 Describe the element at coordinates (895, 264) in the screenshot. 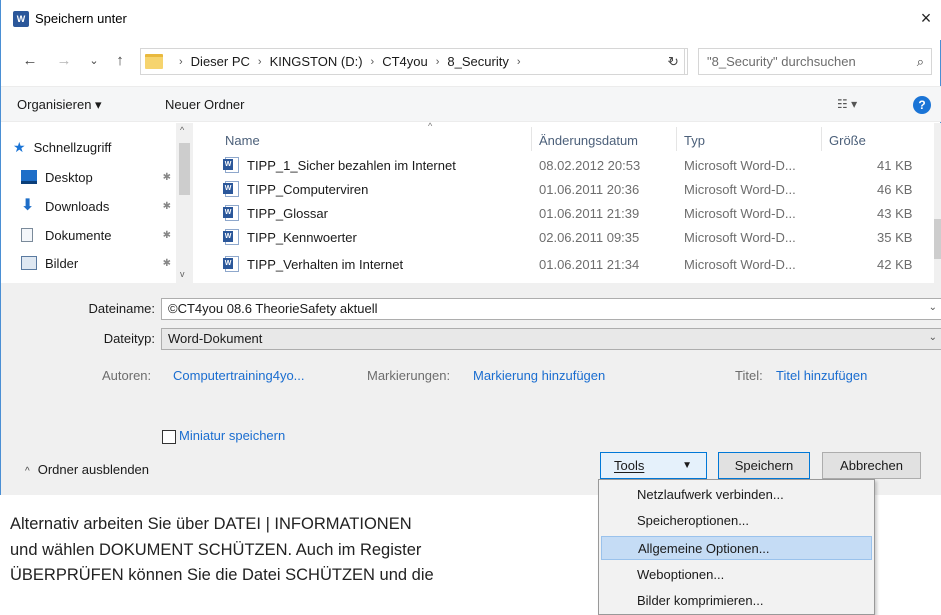

I see `file-size: 42 KB` at that location.